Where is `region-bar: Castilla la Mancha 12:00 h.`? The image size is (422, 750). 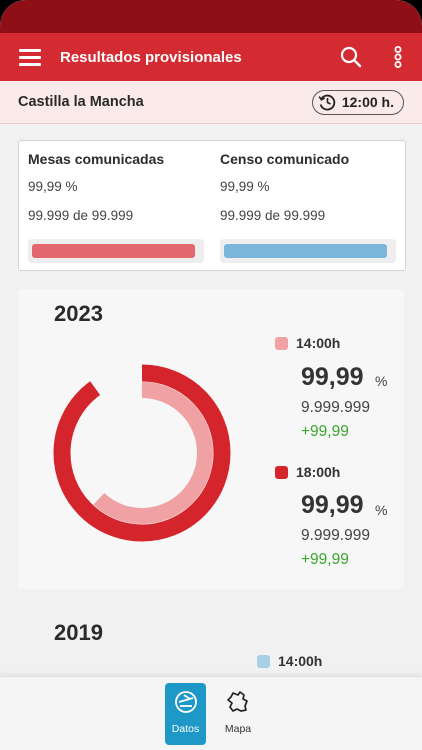 region-bar: Castilla la Mancha 12:00 h. is located at coordinates (211, 102).